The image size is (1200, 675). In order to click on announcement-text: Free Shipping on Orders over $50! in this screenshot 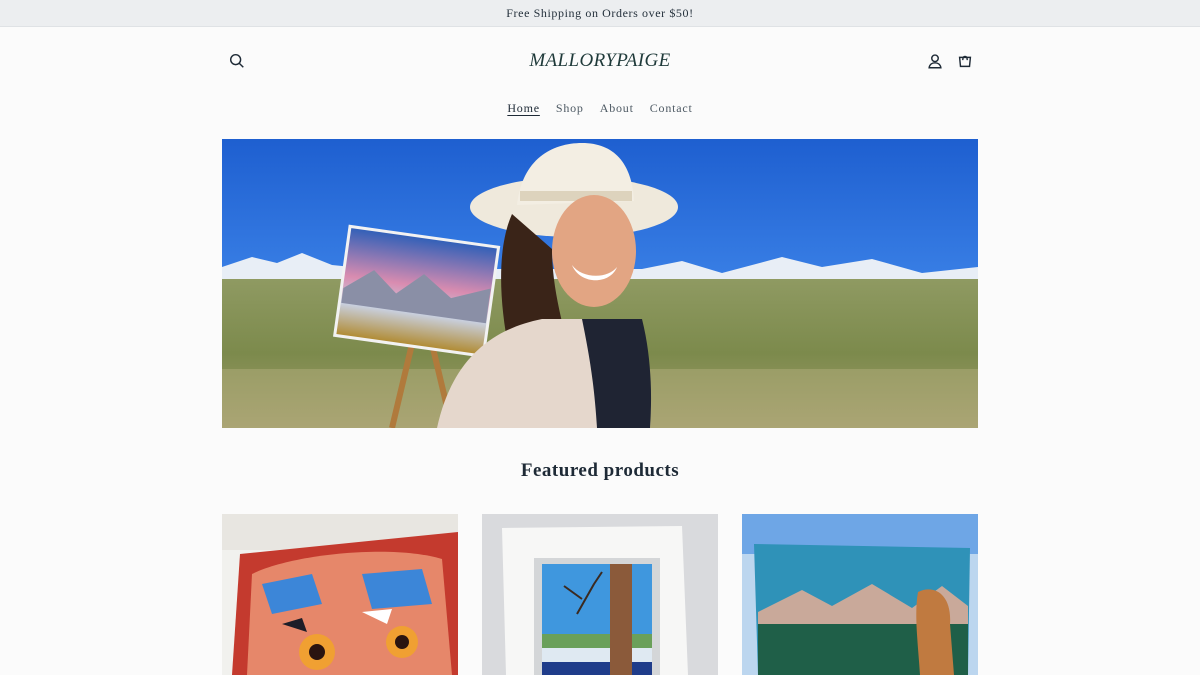, I will do `click(600, 12)`.